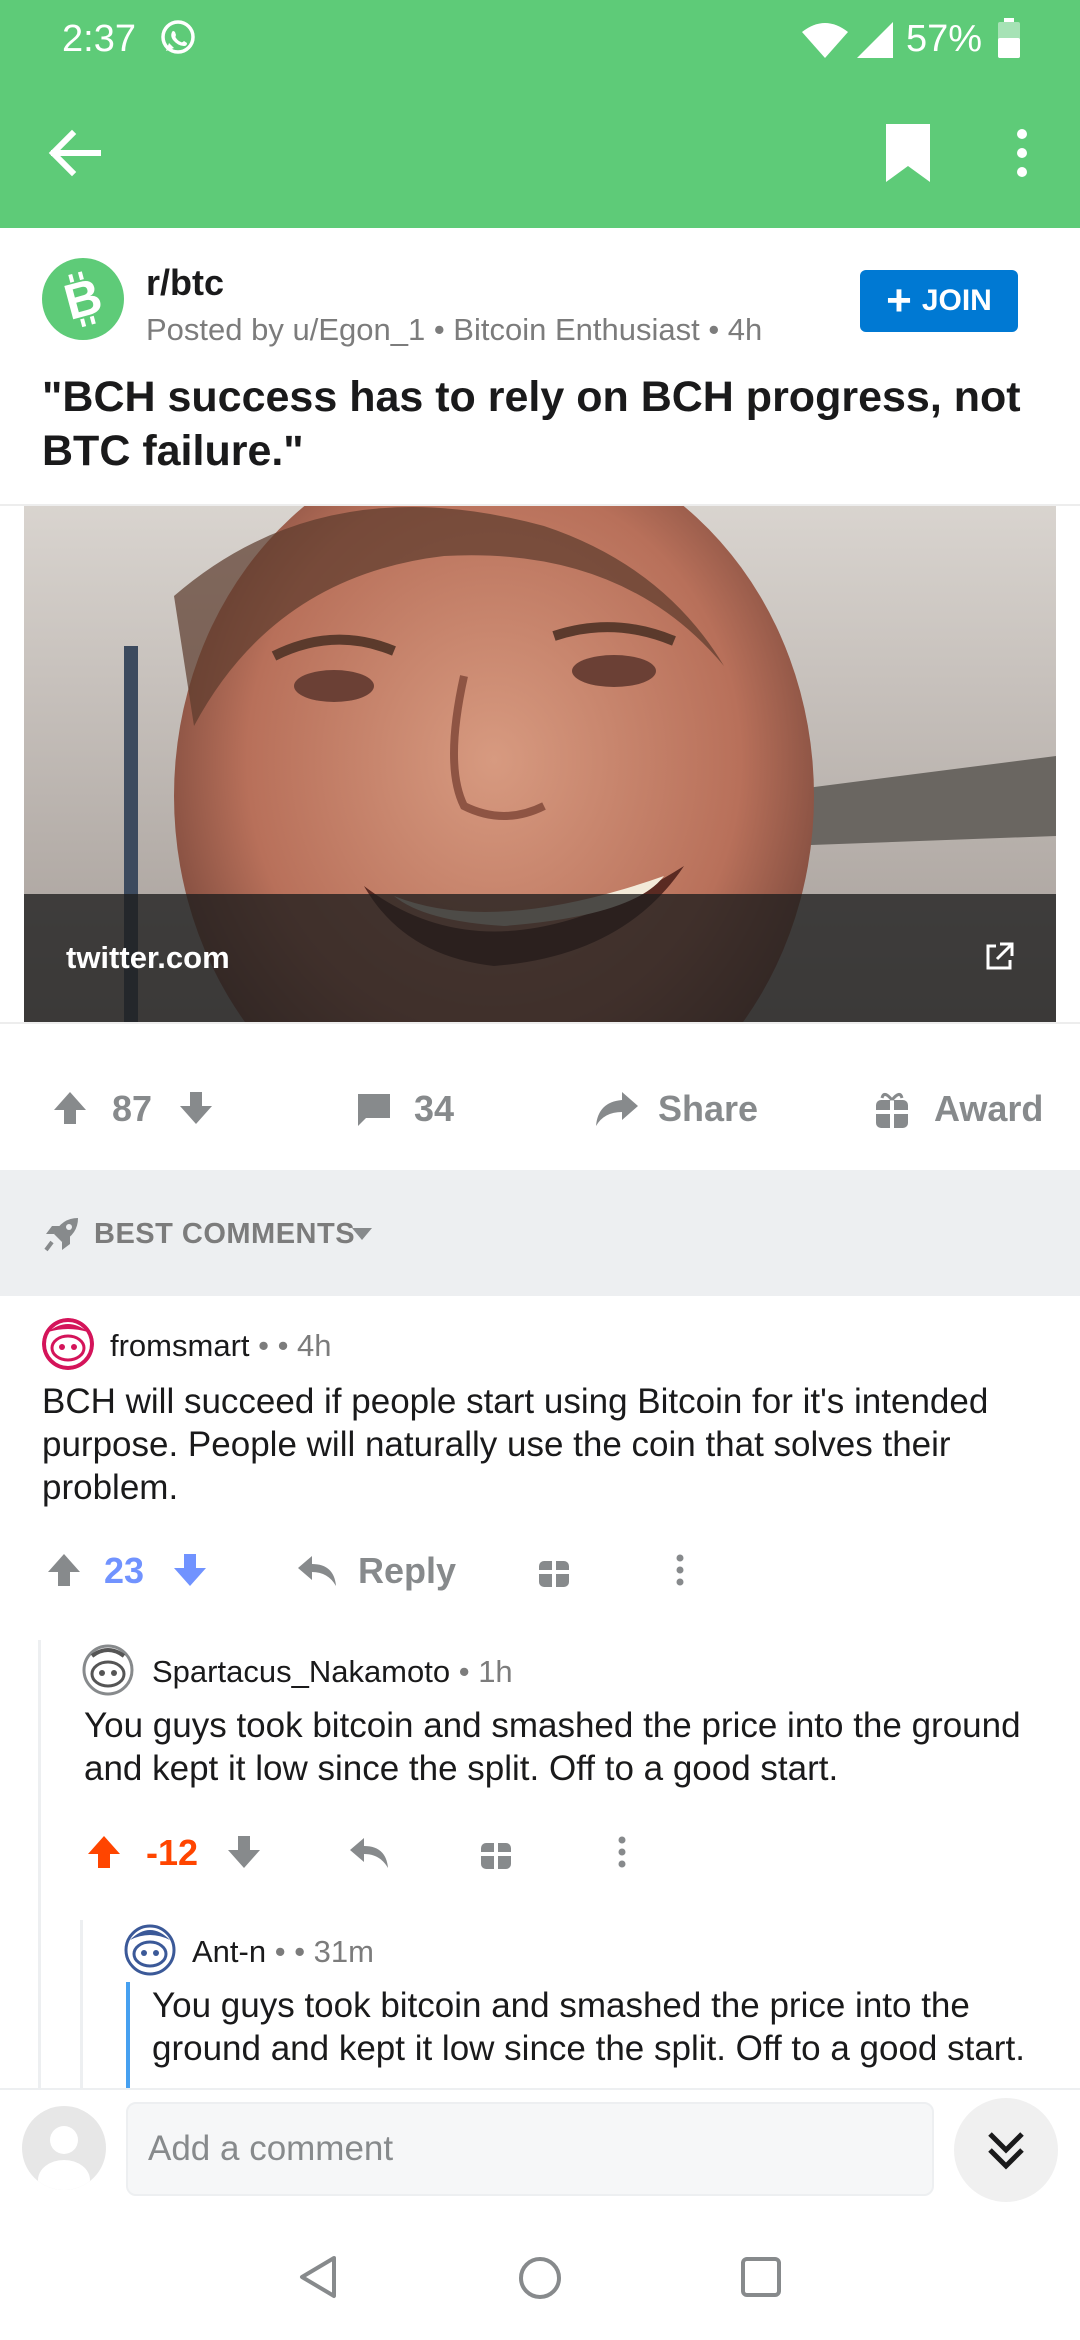 The height and width of the screenshot is (2340, 1080). What do you see at coordinates (530, 2149) in the screenshot?
I see `comment-input: Add a comment` at bounding box center [530, 2149].